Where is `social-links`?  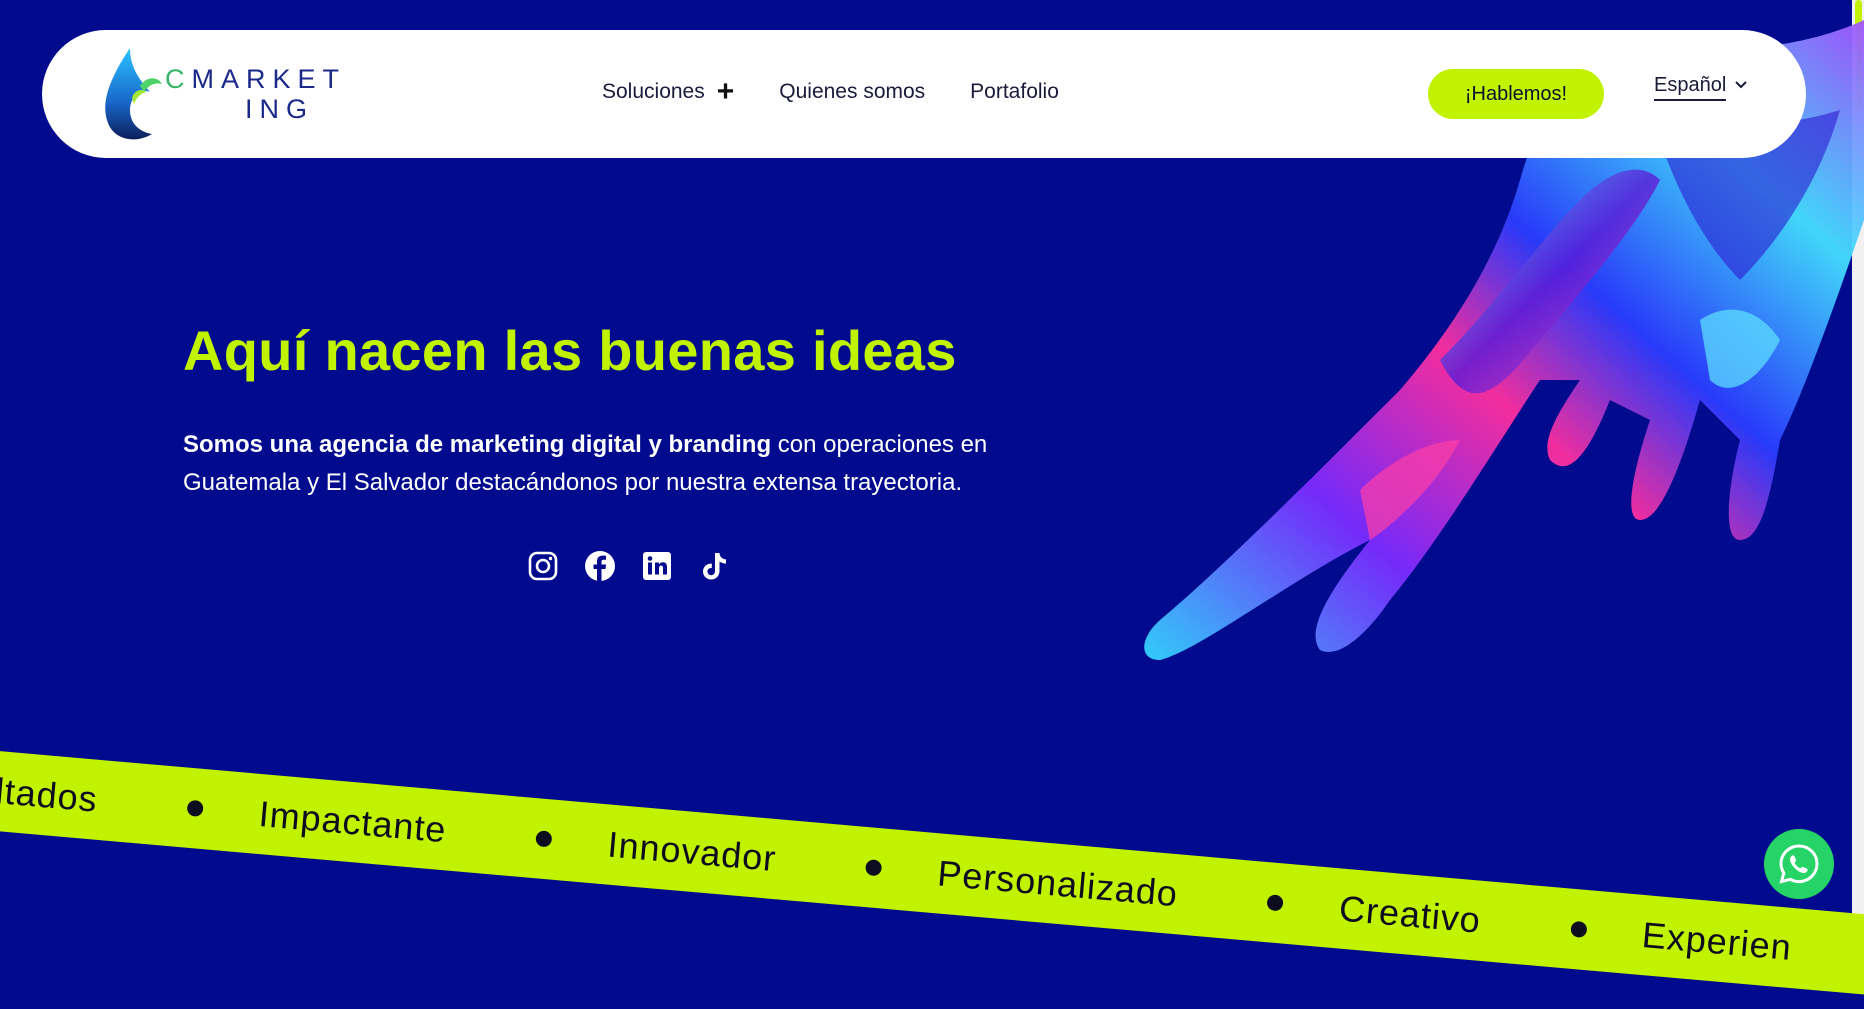
social-links is located at coordinates (641, 566).